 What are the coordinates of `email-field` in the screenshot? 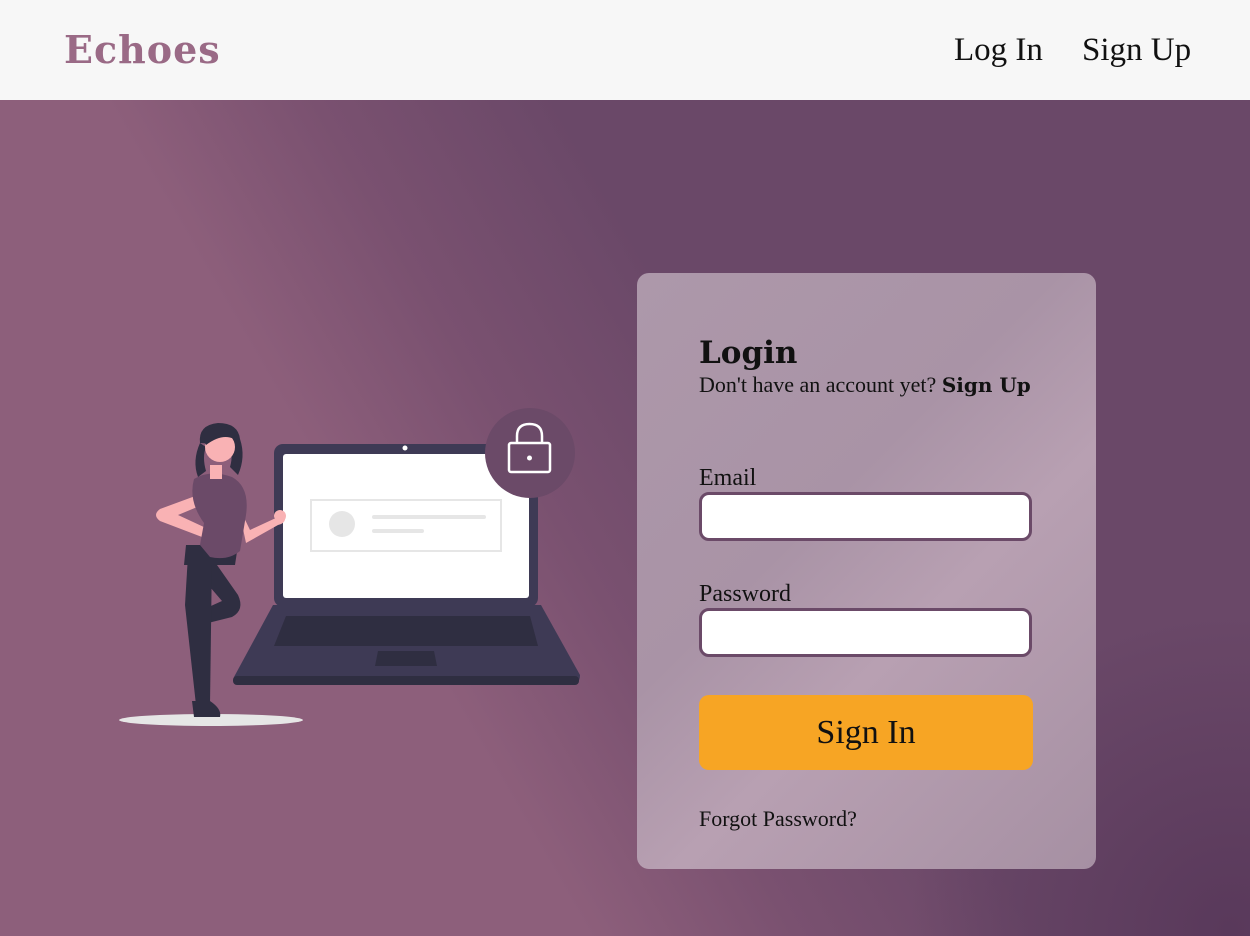 It's located at (865, 516).